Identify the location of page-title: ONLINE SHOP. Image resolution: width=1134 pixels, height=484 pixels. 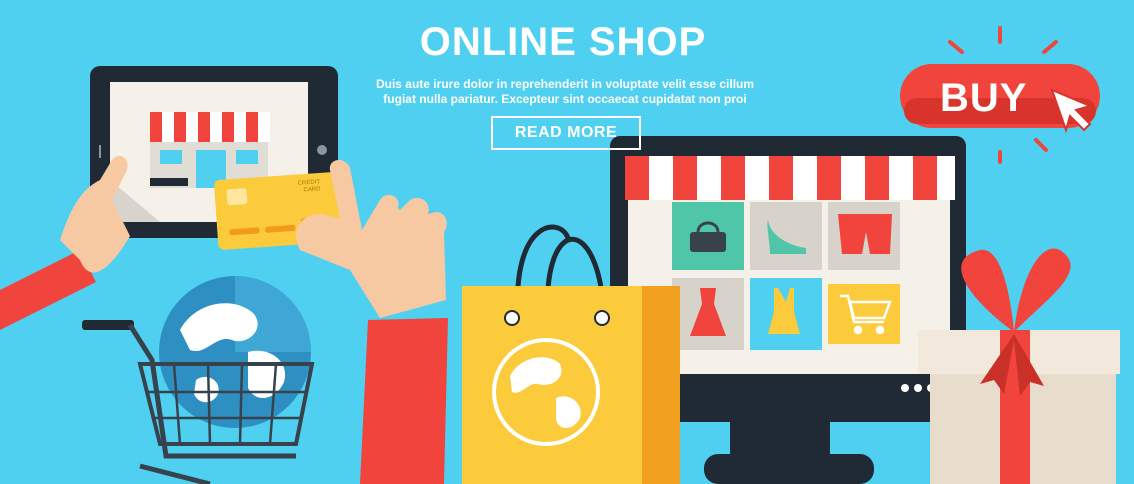
(563, 42).